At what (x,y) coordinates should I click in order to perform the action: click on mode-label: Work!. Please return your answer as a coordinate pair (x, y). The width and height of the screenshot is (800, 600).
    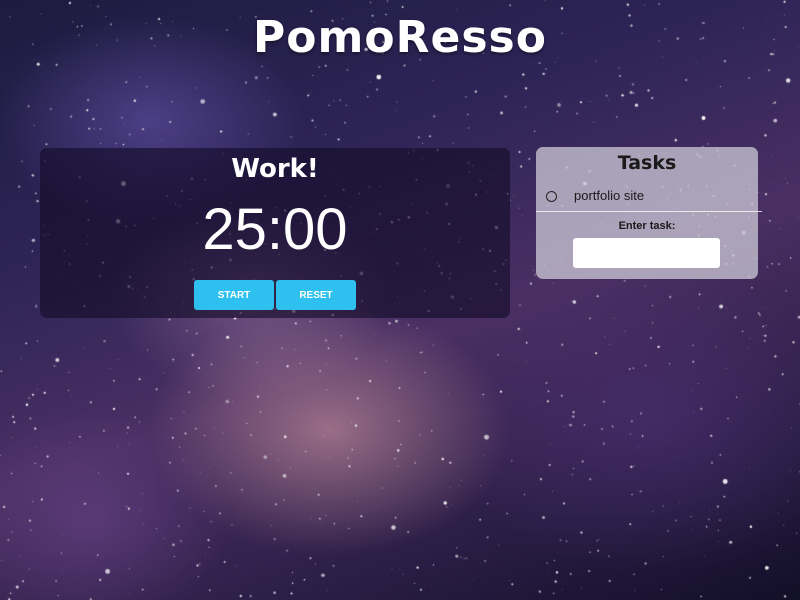
    Looking at the image, I should click on (275, 169).